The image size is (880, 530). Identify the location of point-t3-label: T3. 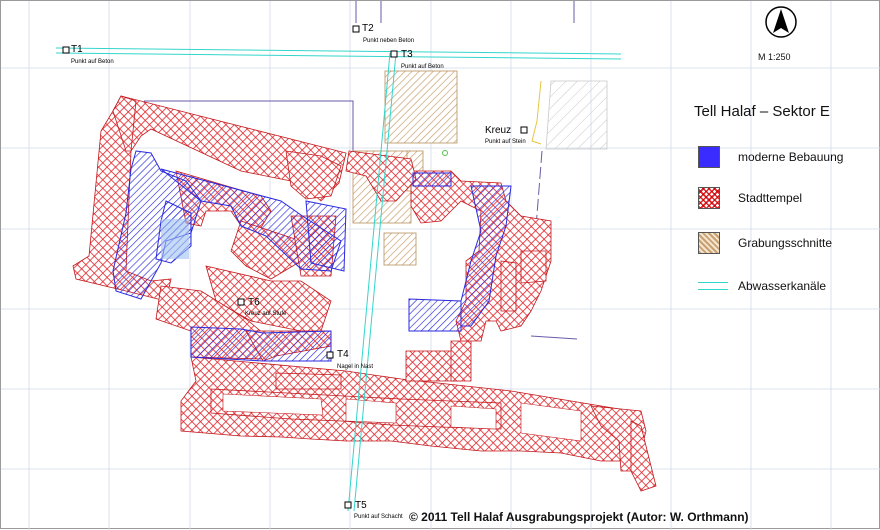
(407, 54).